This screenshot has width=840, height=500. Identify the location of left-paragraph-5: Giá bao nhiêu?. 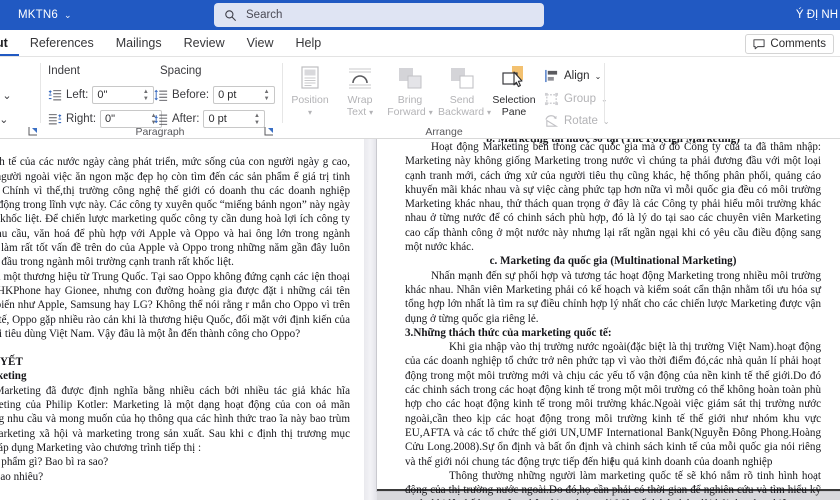
(22, 476).